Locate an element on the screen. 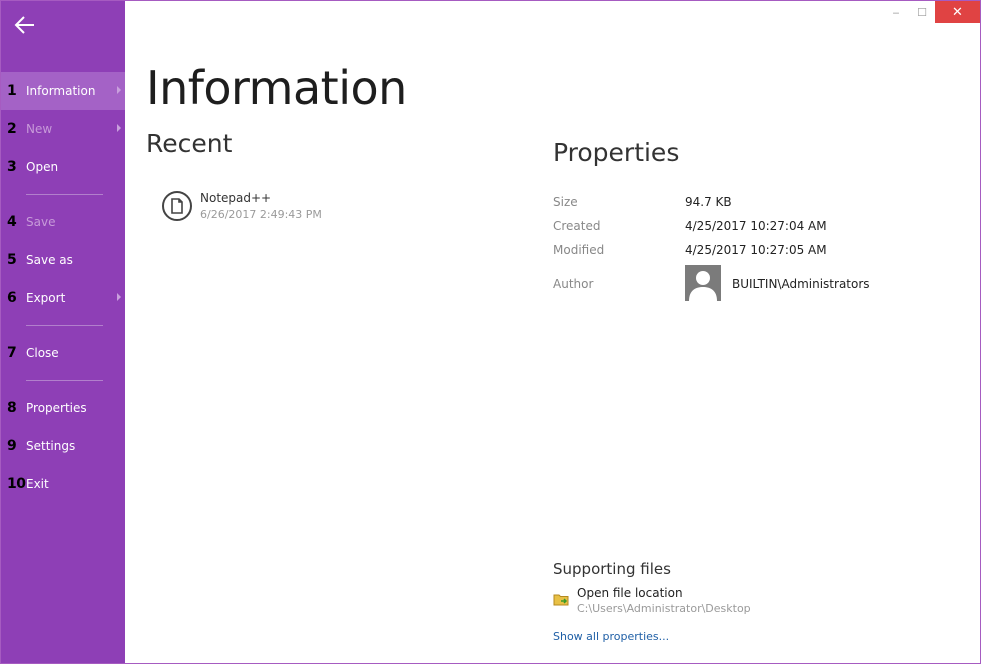 Image resolution: width=981 pixels, height=664 pixels. menu-item-label: Information is located at coordinates (61, 91).